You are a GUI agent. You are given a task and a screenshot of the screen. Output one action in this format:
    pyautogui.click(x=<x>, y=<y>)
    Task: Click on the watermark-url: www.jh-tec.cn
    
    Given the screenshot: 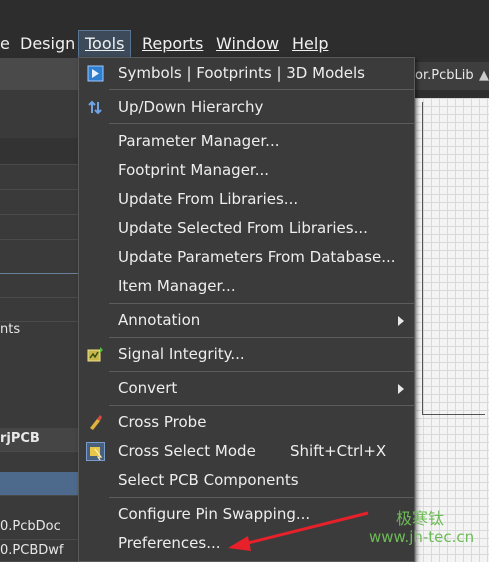 What is the action you would take?
    pyautogui.click(x=422, y=537)
    